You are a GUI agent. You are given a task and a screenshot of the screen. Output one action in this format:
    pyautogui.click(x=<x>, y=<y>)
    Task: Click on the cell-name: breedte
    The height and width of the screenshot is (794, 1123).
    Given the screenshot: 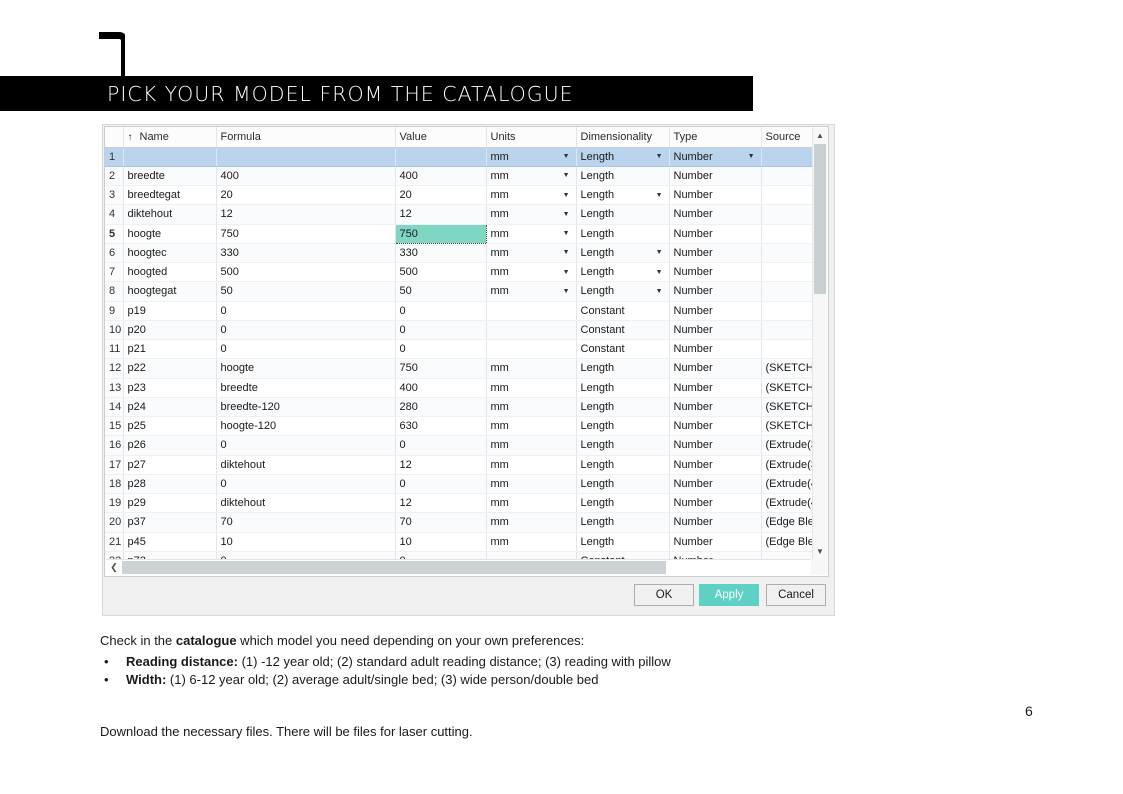 What is the action you would take?
    pyautogui.click(x=170, y=176)
    